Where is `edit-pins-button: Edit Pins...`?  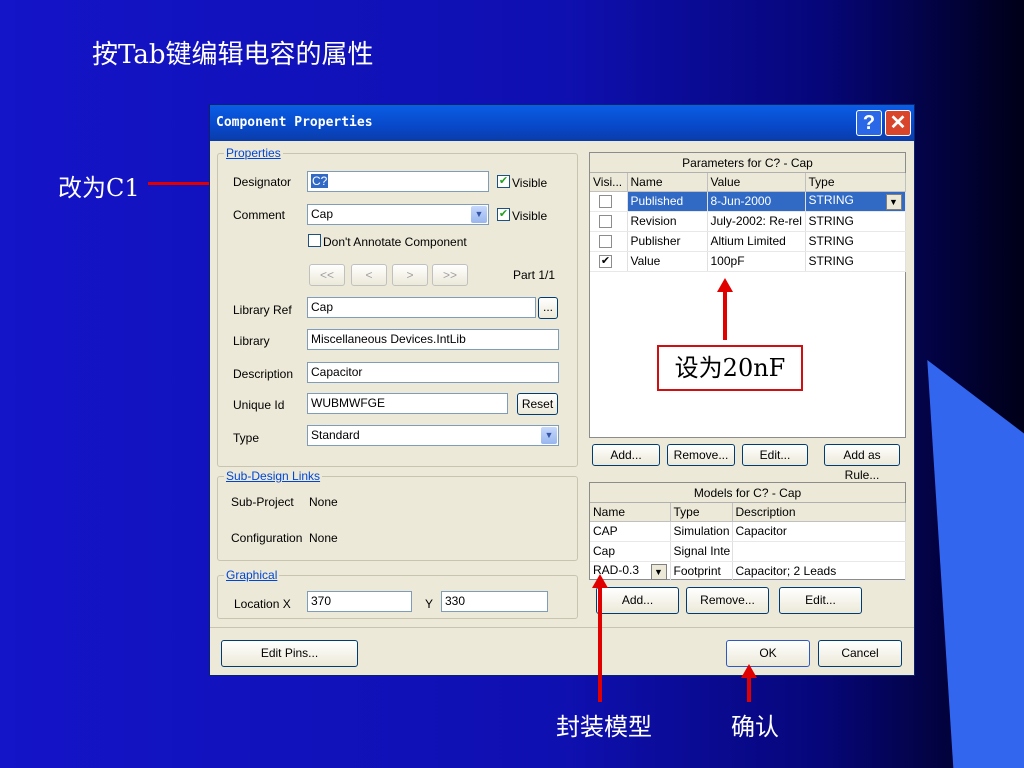 edit-pins-button: Edit Pins... is located at coordinates (289, 653).